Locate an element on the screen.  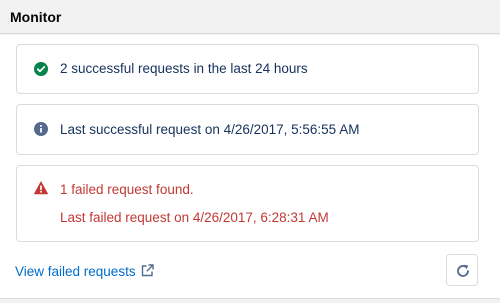
panel-title: Monitor is located at coordinates (36, 17).